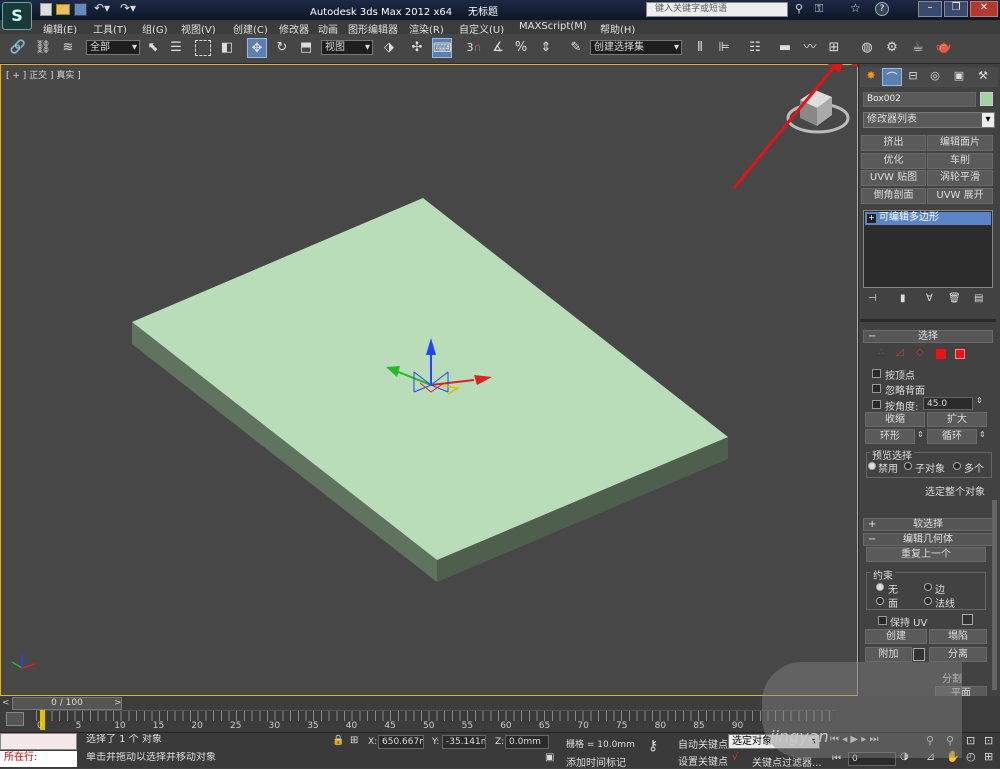 The width and height of the screenshot is (1000, 769). I want to click on stack-item-editable-poly: + 可编辑多边形, so click(928, 218).